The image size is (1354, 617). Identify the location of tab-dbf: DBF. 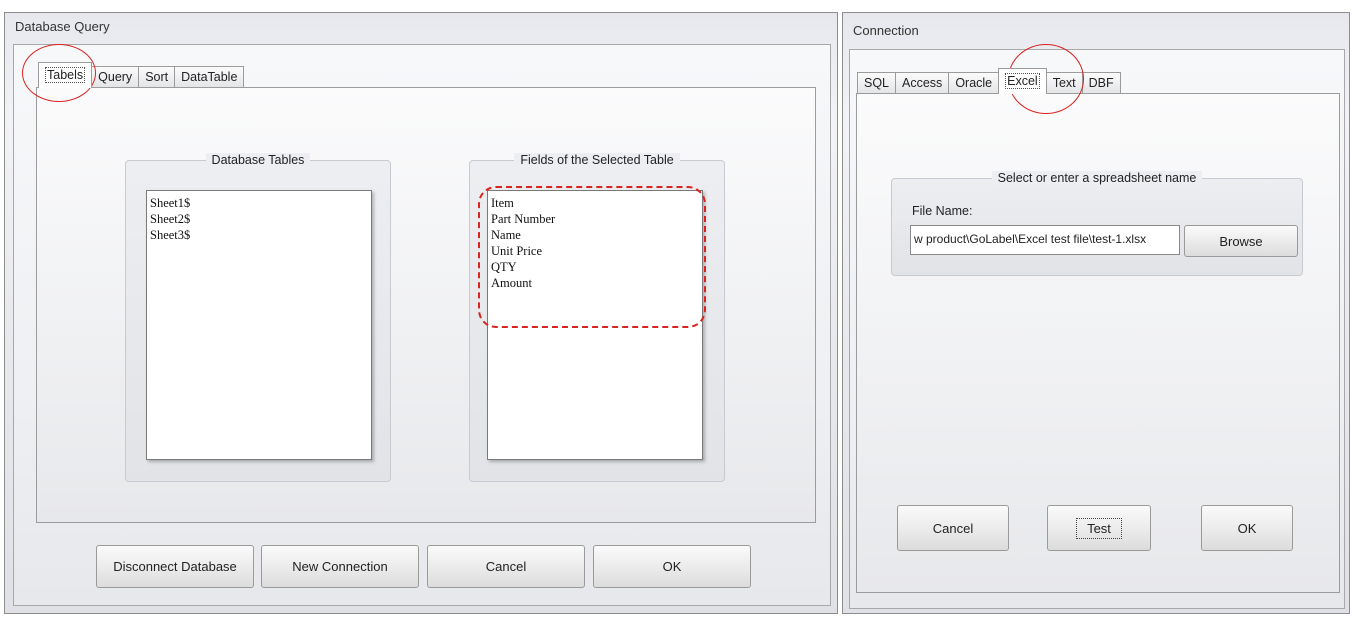
(1101, 83).